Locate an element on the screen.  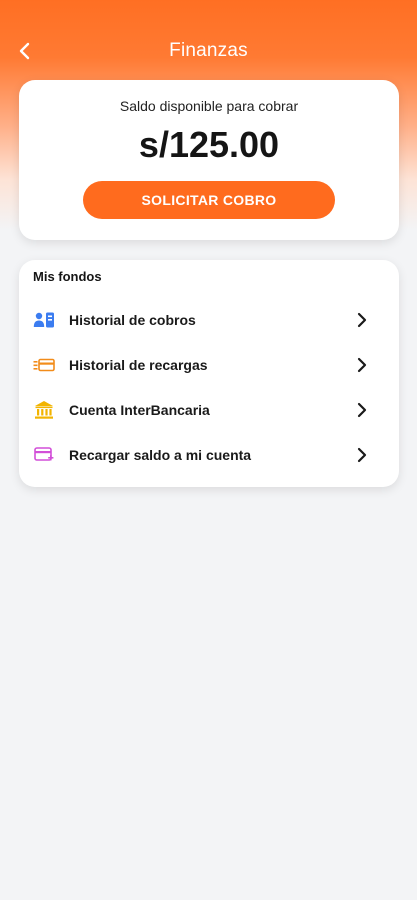
balance-label: Saldo disponible para cobrar is located at coordinates (209, 106).